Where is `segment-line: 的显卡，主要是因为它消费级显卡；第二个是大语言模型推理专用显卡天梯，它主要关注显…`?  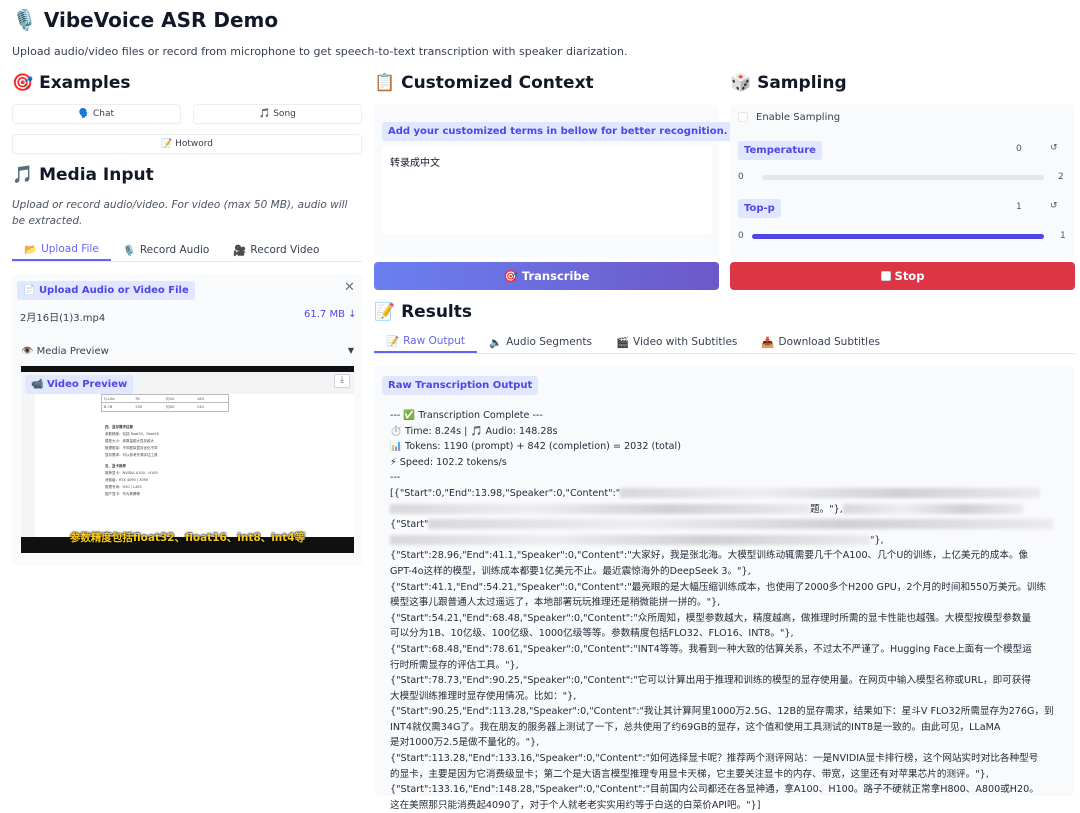 segment-line: 的显卡，主要是因为它消费级显卡；第二个是大语言模型推理专用显卡天梯，它主要关注显… is located at coordinates (689, 774).